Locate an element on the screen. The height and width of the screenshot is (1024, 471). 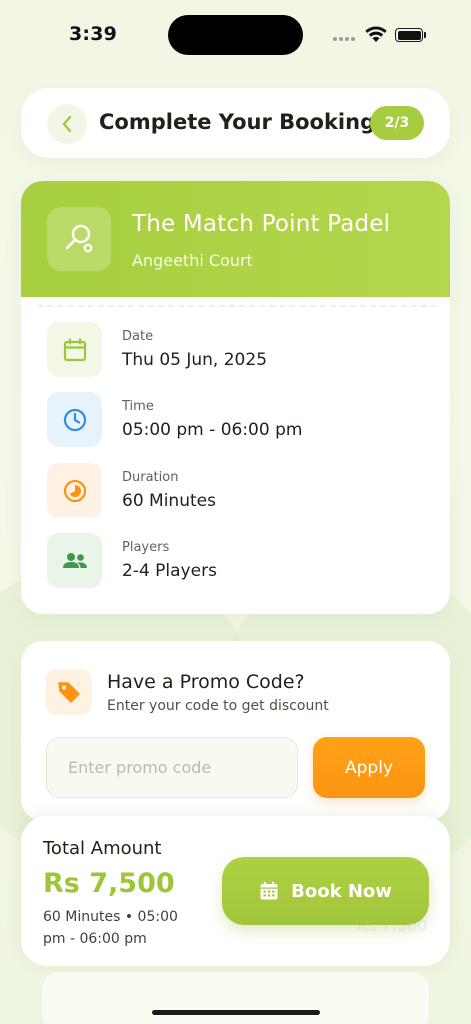
chevron-left-icon is located at coordinates (67, 124).